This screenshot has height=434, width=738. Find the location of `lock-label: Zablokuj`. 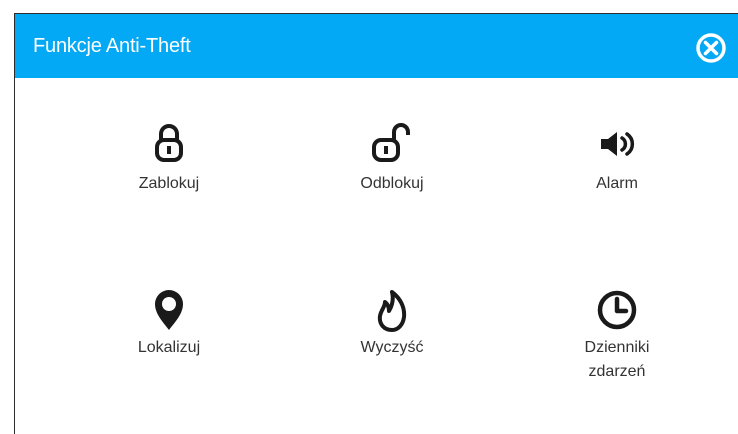

lock-label: Zablokuj is located at coordinates (169, 183).